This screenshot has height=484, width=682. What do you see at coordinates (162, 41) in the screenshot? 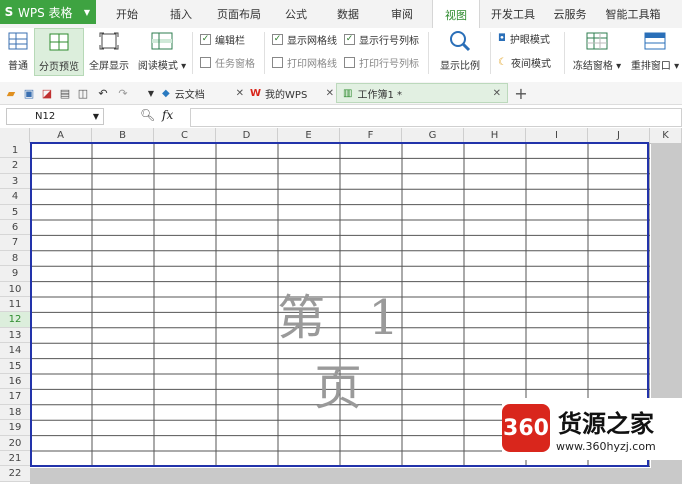
I see `reading-mode-icon` at bounding box center [162, 41].